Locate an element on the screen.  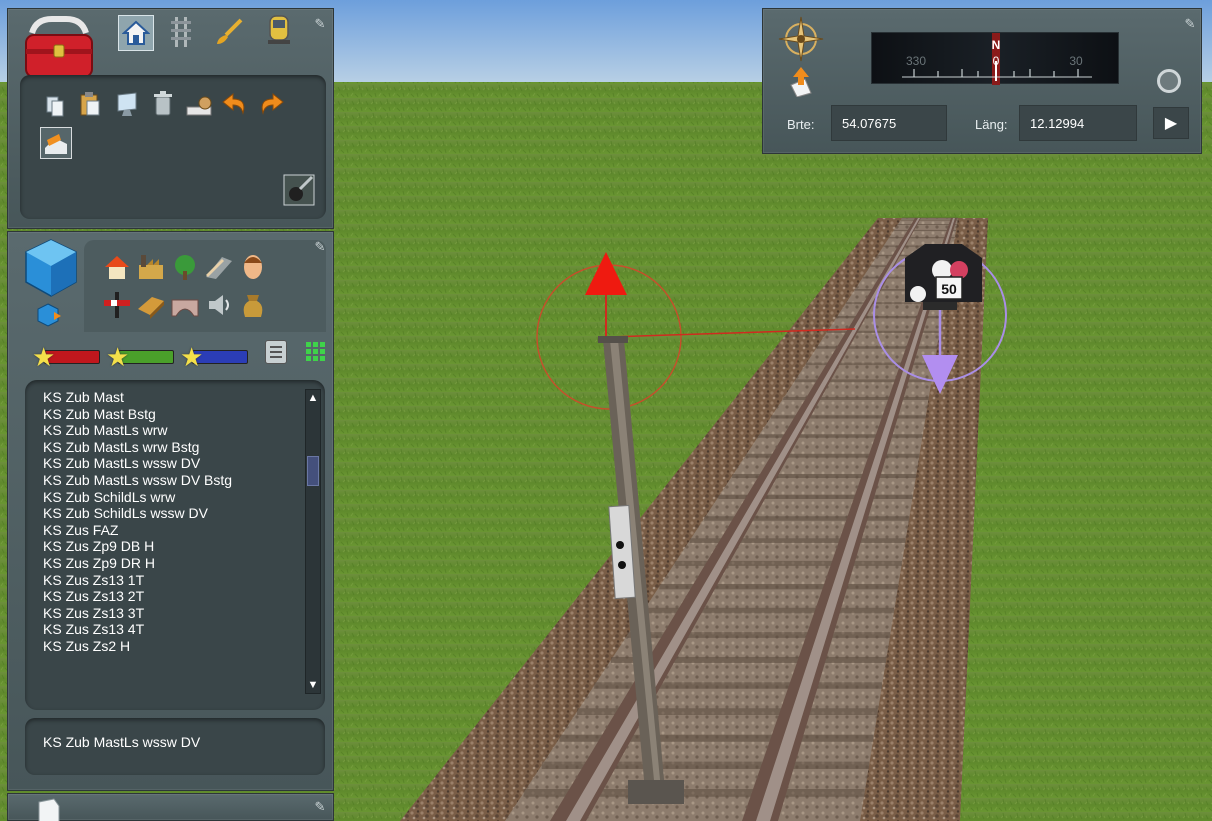
list-item: KS Zus Zs13 4T is located at coordinates (168, 629).